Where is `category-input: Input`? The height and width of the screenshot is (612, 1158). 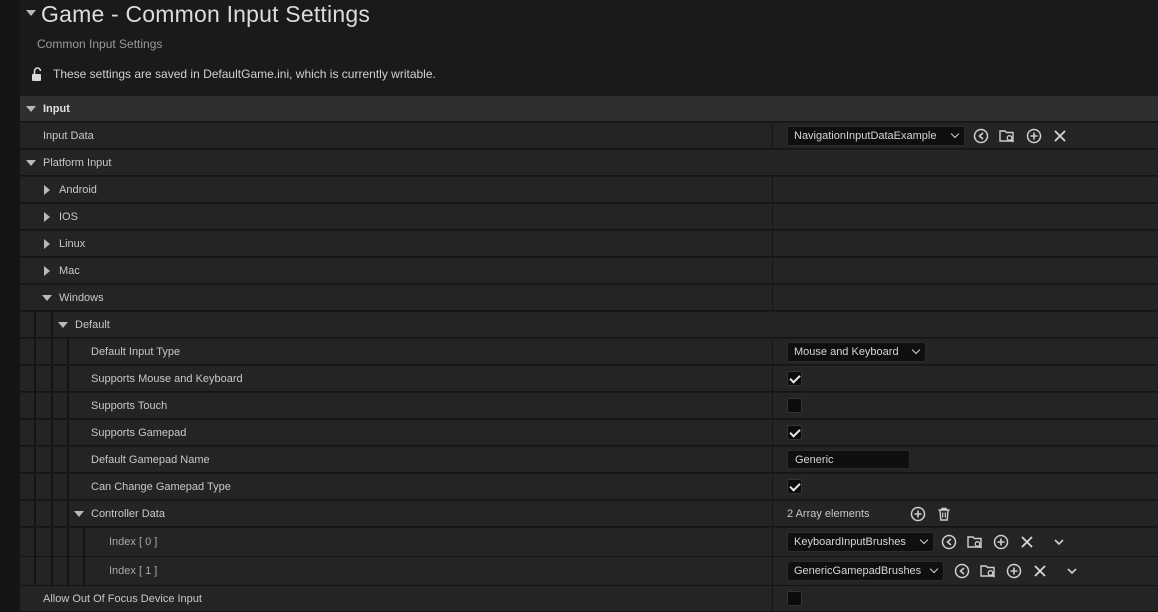
category-input: Input is located at coordinates (589, 109).